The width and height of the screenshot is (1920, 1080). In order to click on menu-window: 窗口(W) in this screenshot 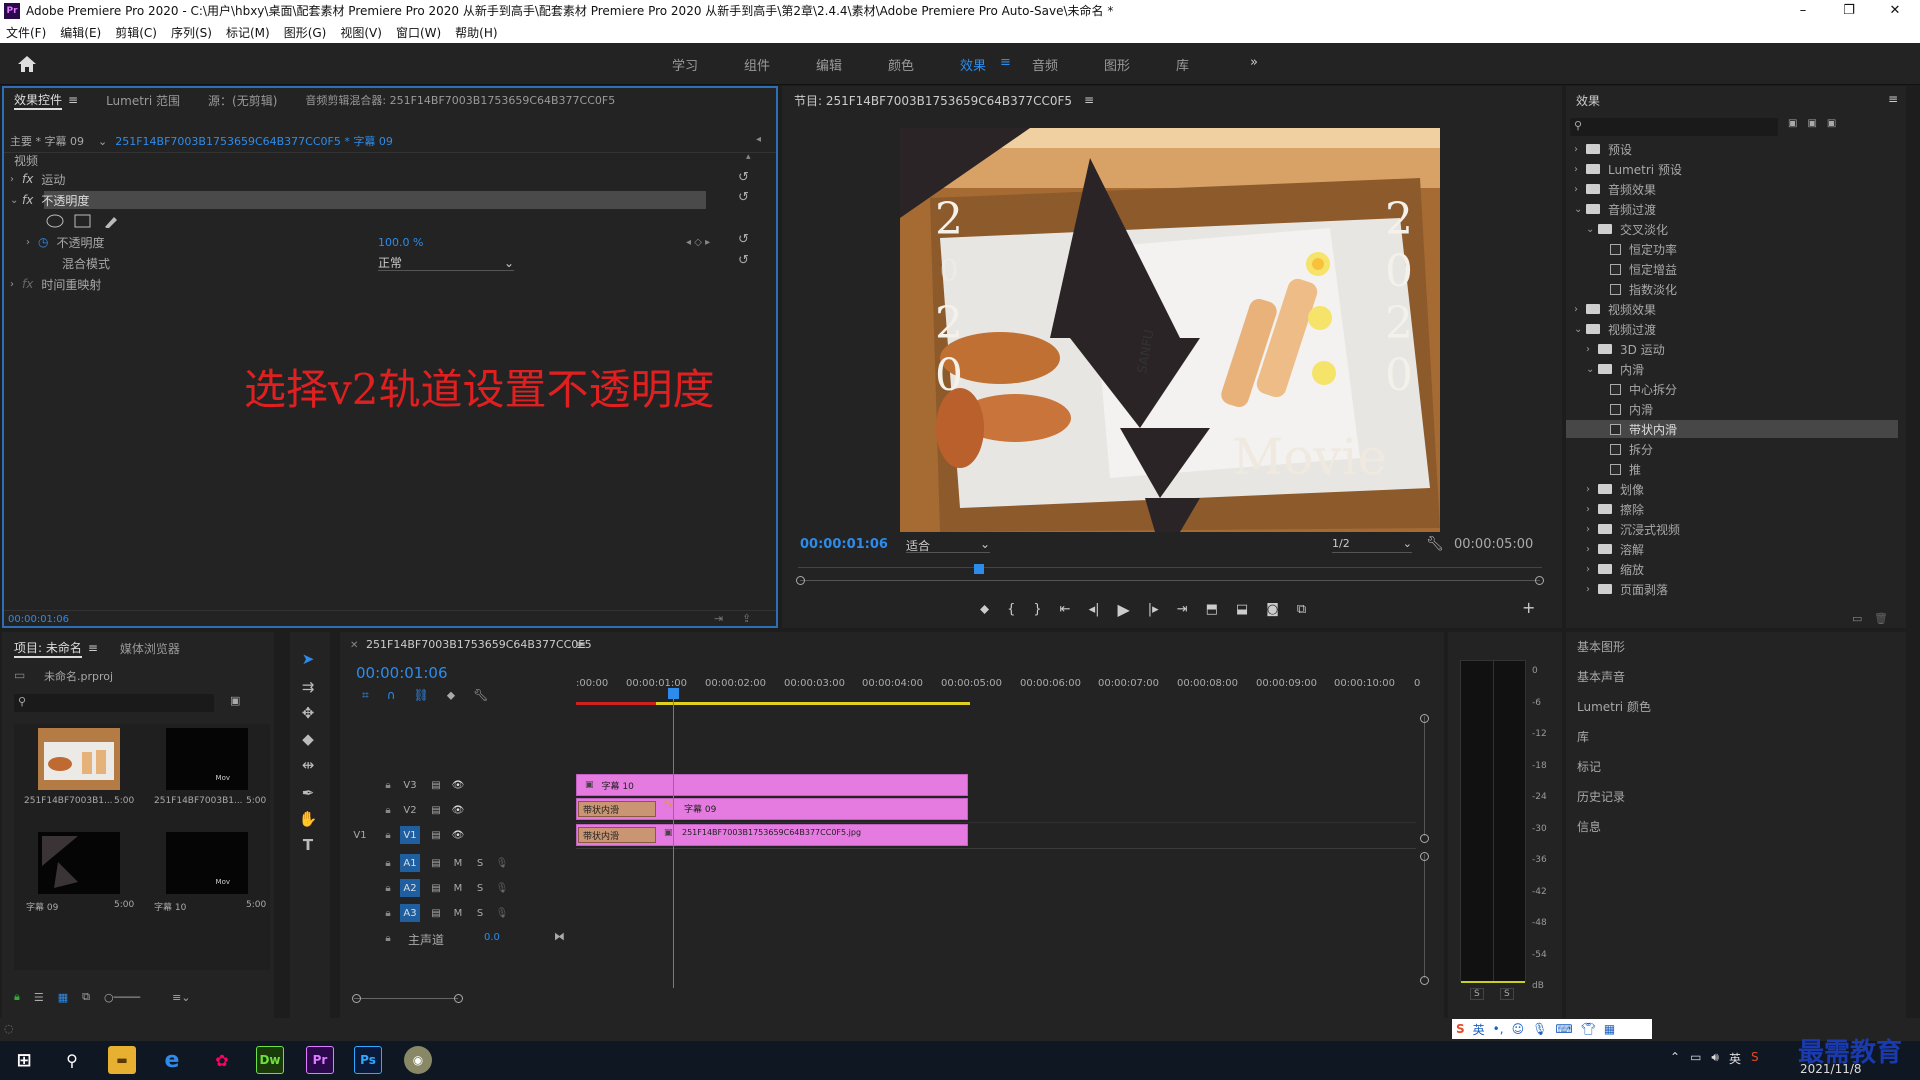, I will do `click(418, 32)`.